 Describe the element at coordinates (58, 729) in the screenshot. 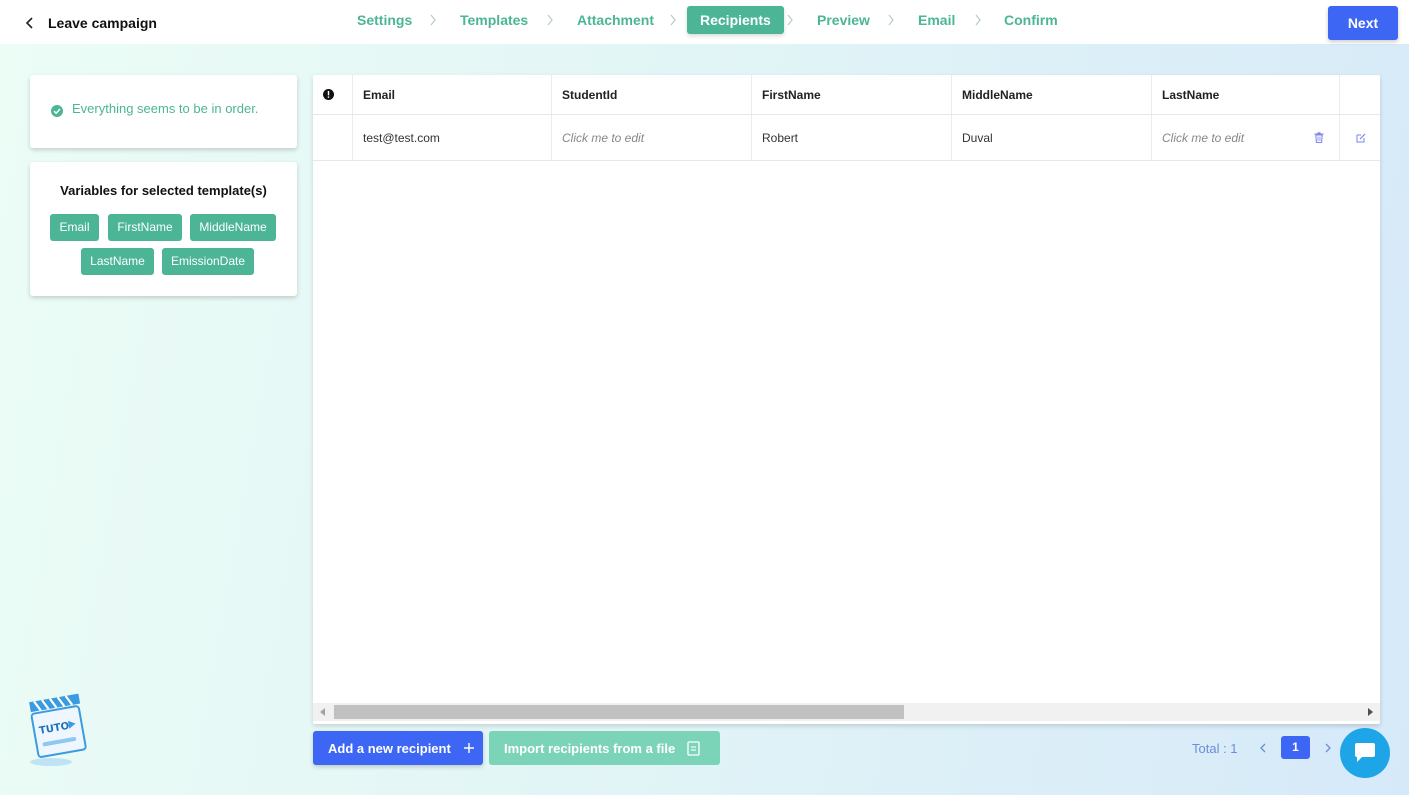

I see `tutorial-clapperboard-icon: TUTO` at that location.